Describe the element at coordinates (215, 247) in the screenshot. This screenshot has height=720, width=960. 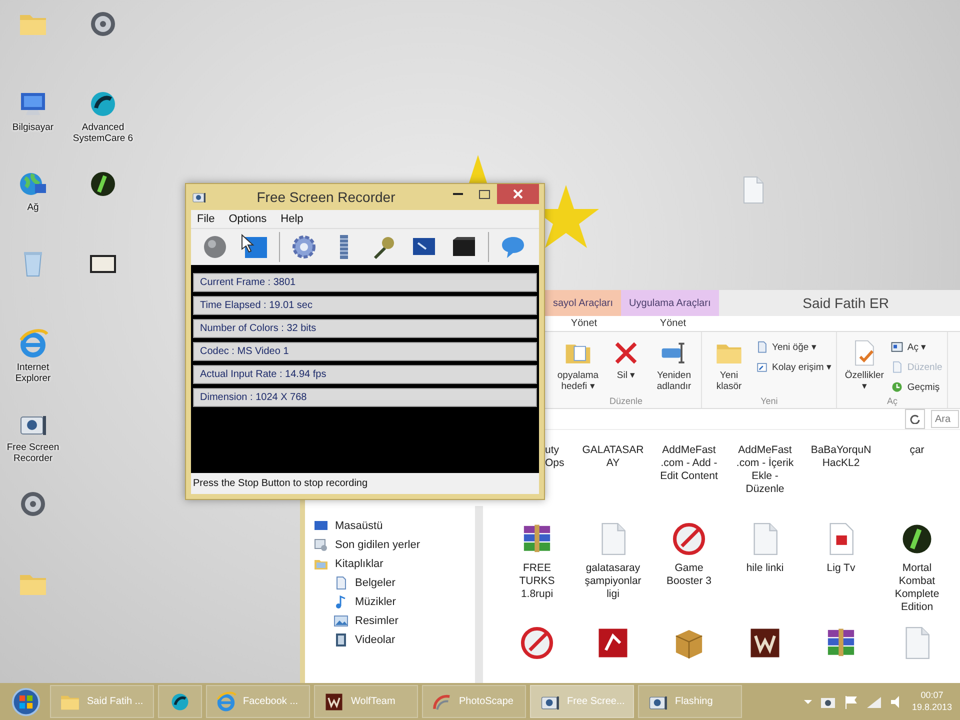
I see `record-button` at that location.